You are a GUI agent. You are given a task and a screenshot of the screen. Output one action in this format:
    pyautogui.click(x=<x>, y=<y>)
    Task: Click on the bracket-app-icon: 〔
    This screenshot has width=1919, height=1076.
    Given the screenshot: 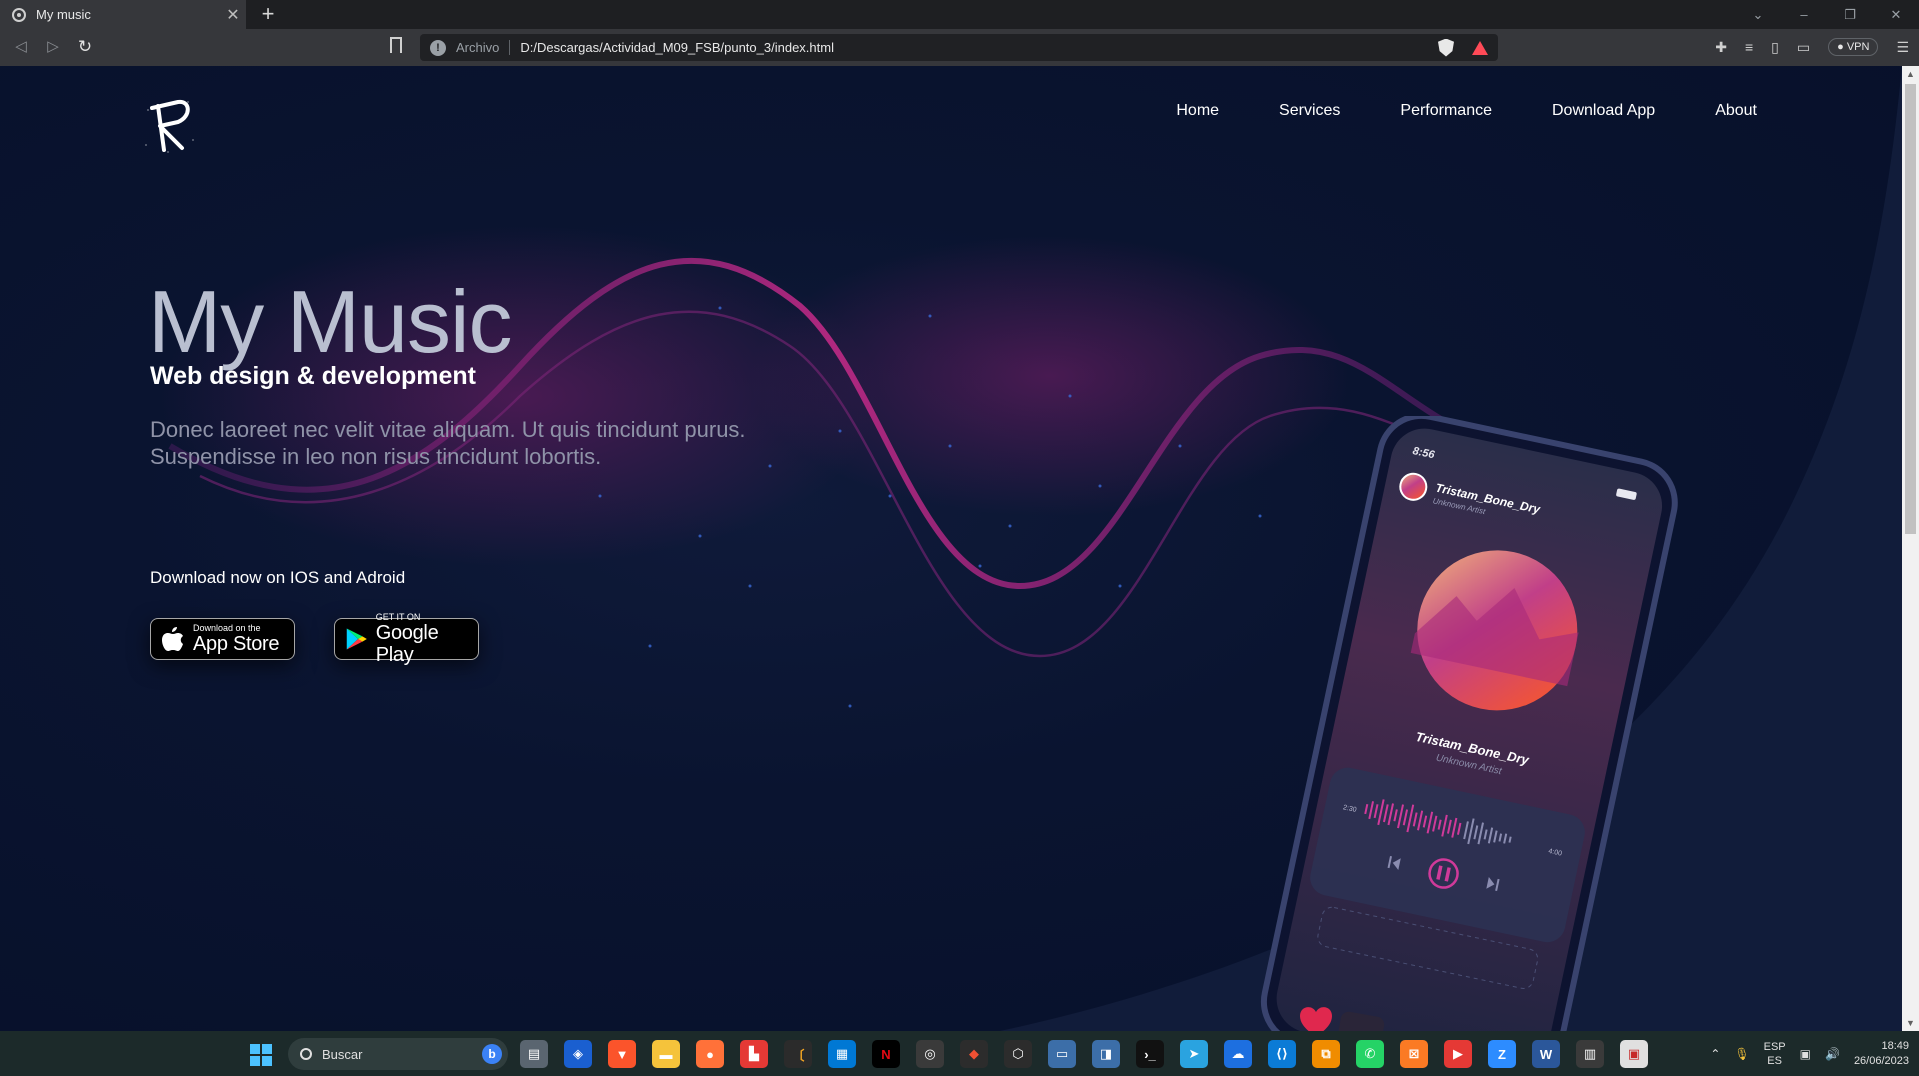 What is the action you would take?
    pyautogui.click(x=798, y=1054)
    